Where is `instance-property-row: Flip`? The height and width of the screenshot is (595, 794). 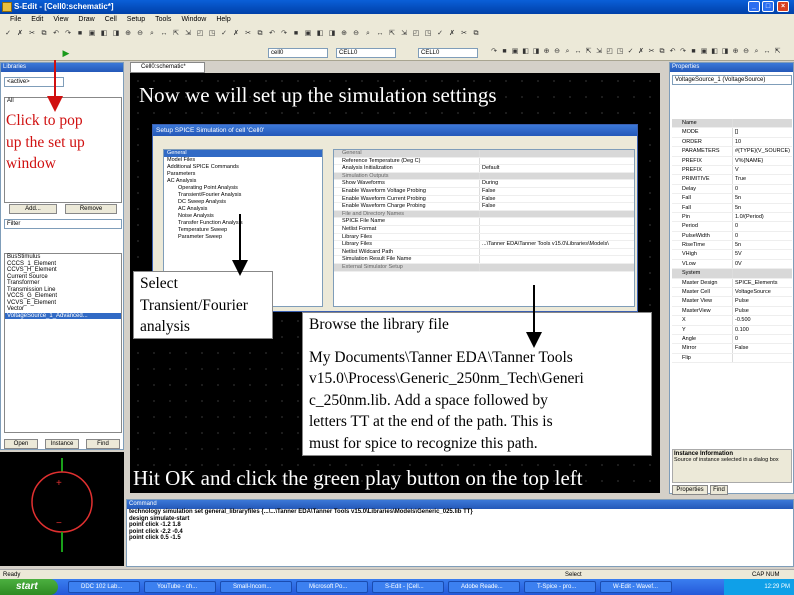
instance-property-row: Flip is located at coordinates (732, 358).